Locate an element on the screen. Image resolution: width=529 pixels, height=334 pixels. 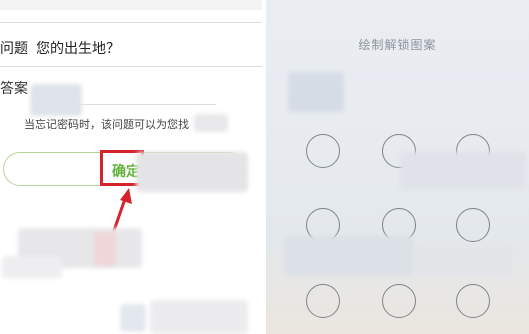
answer-label: 答案 is located at coordinates (14, 89).